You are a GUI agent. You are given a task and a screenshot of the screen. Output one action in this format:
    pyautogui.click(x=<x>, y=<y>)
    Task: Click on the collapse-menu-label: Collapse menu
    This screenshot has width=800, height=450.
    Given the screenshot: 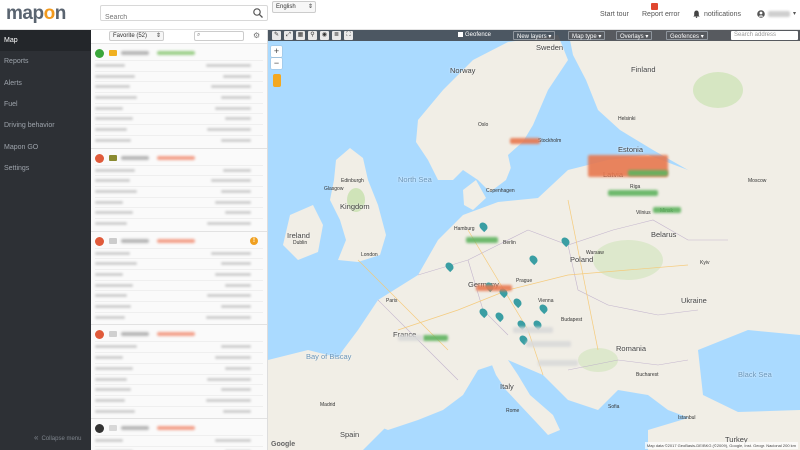 What is the action you would take?
    pyautogui.click(x=61, y=439)
    